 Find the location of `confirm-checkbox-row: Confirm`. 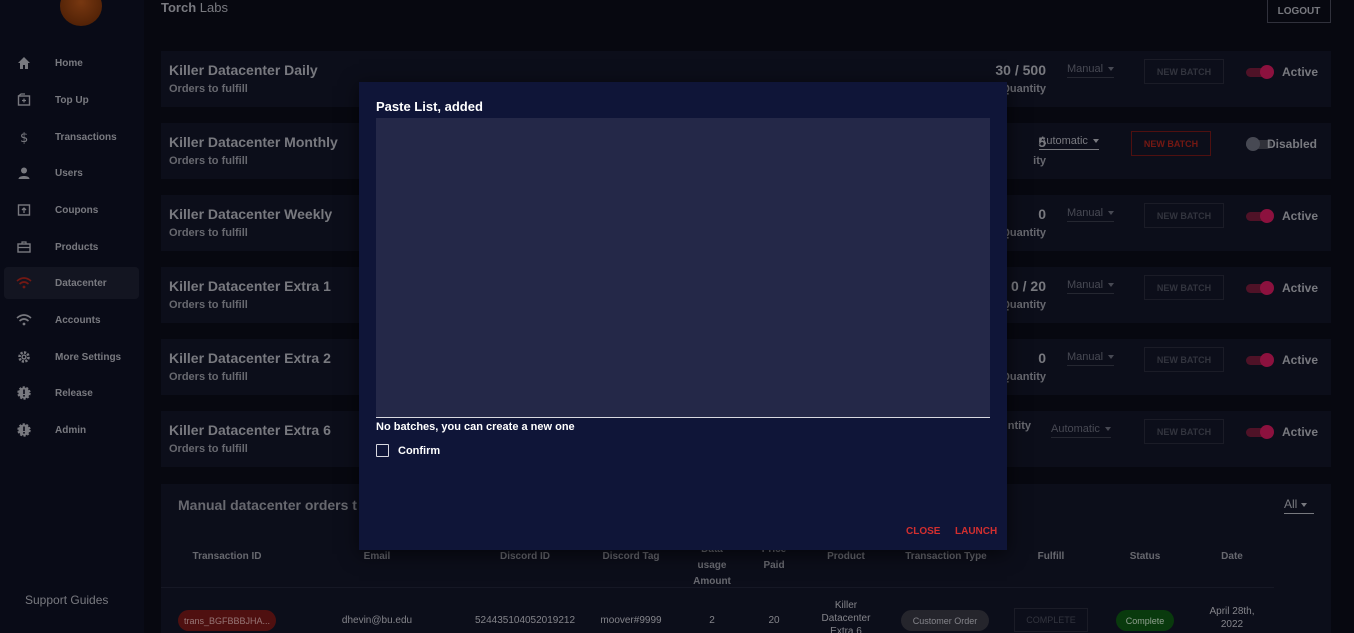

confirm-checkbox-row: Confirm is located at coordinates (408, 450).